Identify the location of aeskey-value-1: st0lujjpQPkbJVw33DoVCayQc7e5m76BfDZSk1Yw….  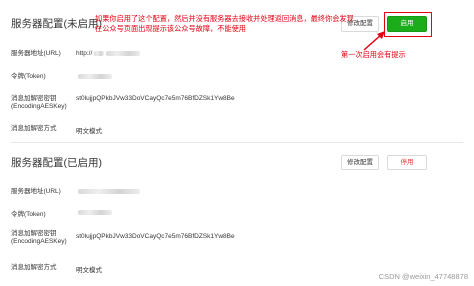
(155, 98).